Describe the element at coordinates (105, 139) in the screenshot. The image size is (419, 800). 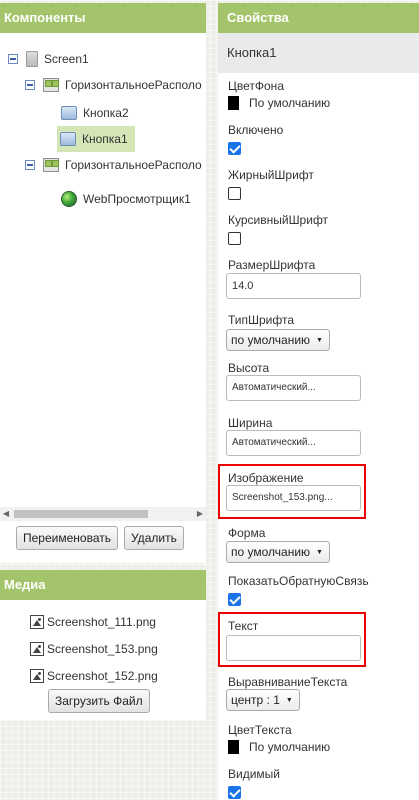
I see `tree-item-label: Кнопка1` at that location.